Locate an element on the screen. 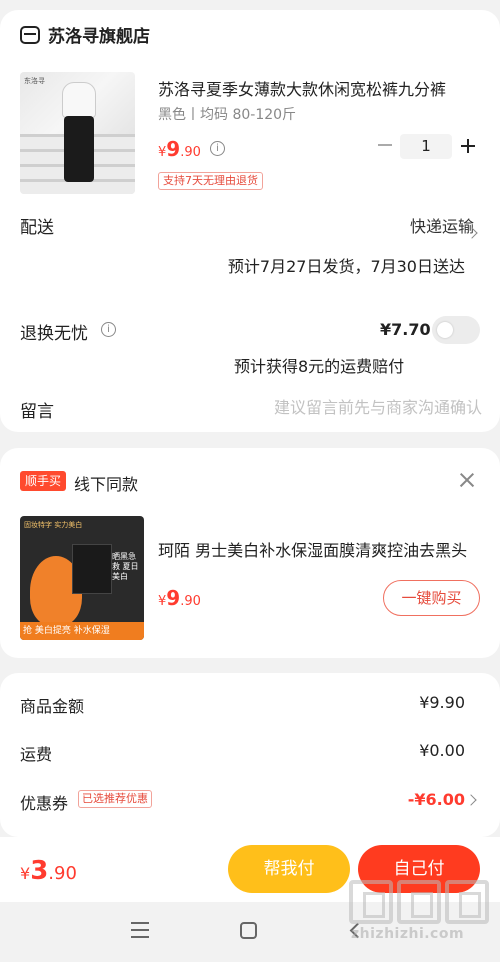 The image size is (500, 962). store-icon is located at coordinates (30, 34).